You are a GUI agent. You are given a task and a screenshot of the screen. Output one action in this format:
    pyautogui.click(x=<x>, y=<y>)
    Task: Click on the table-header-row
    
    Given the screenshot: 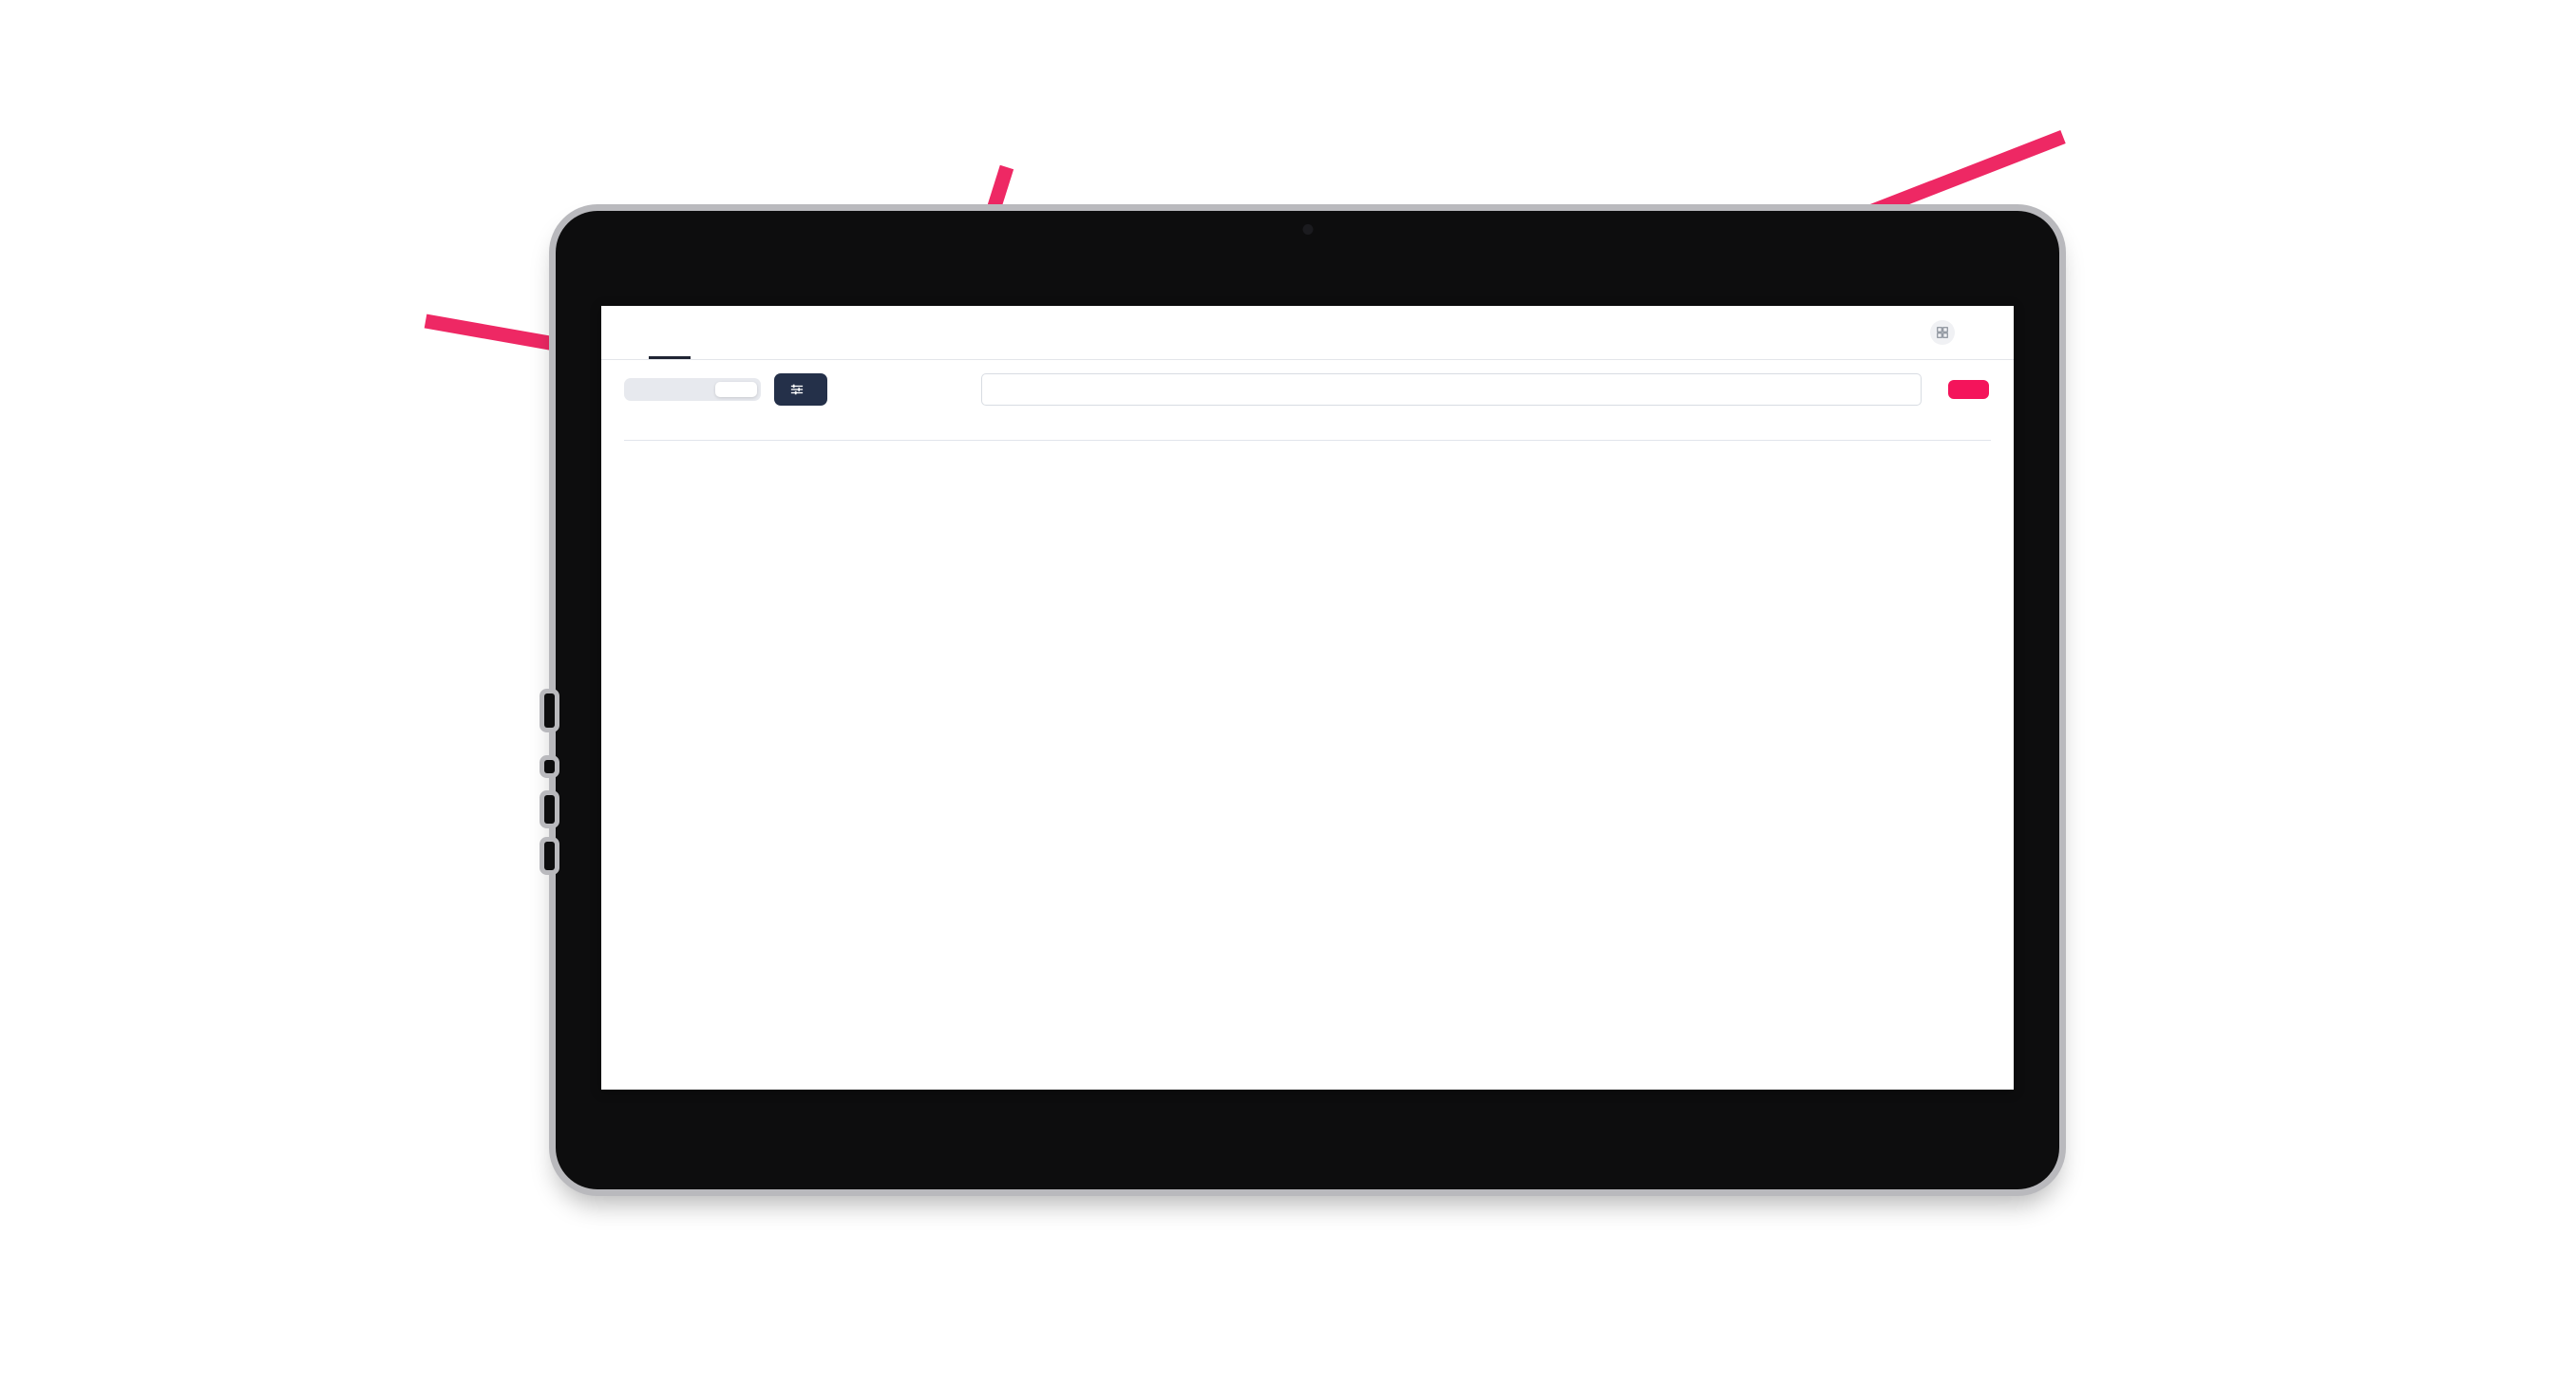 What is the action you would take?
    pyautogui.click(x=1307, y=430)
    